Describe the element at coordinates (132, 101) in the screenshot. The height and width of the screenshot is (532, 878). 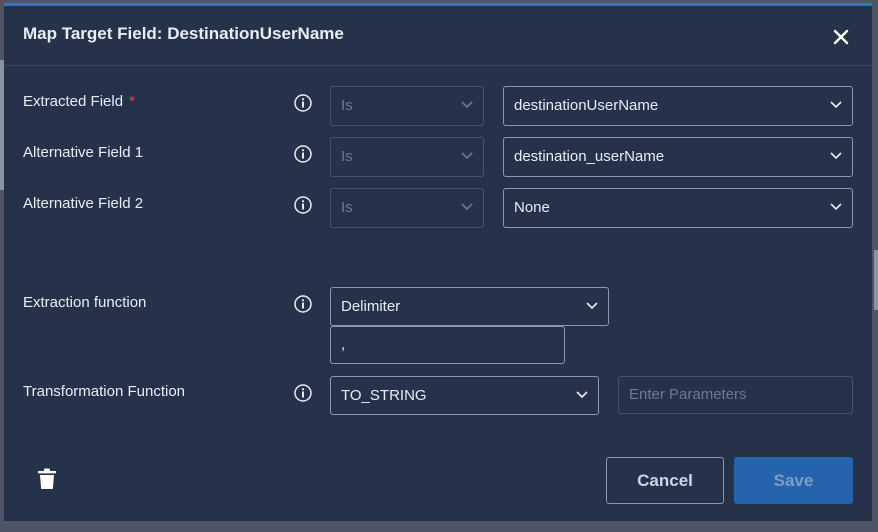
I see `required-marker: *` at that location.